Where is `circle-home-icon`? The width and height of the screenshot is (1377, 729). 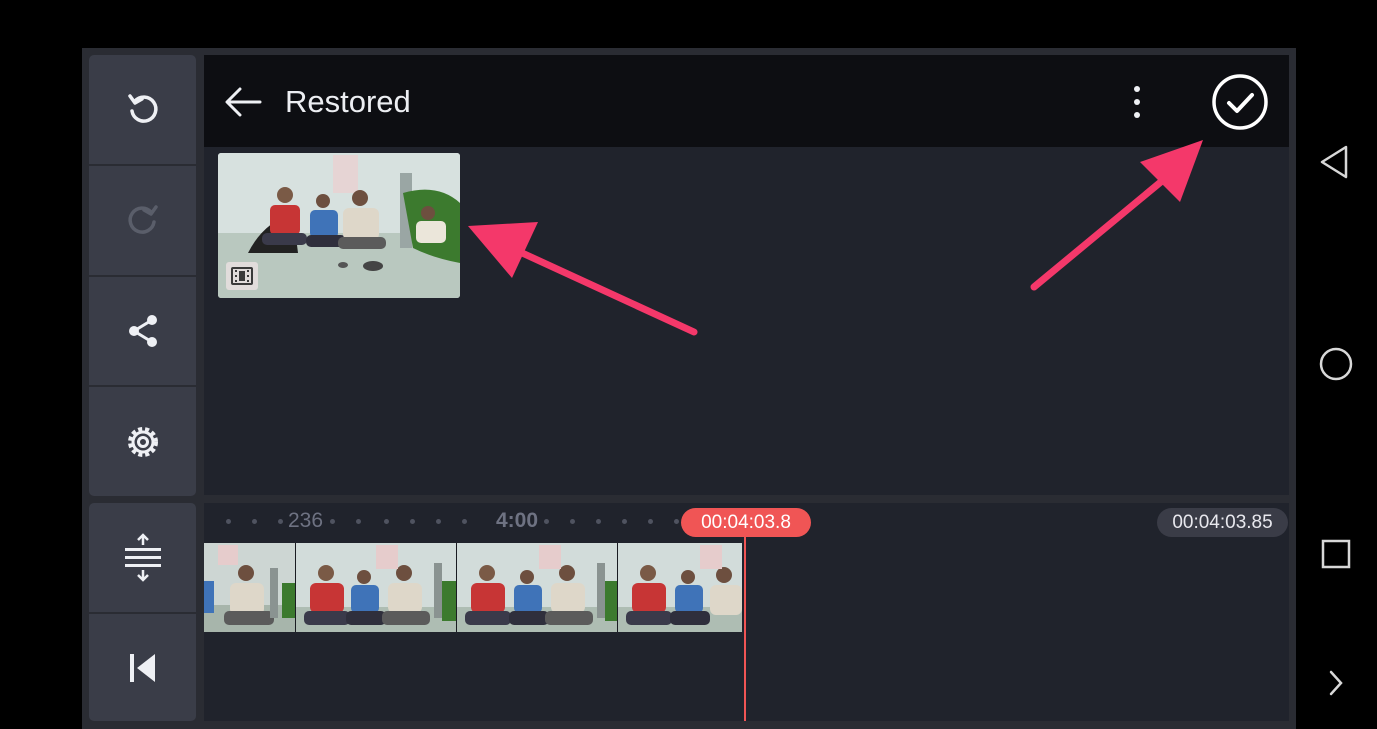
circle-home-icon is located at coordinates (1336, 364).